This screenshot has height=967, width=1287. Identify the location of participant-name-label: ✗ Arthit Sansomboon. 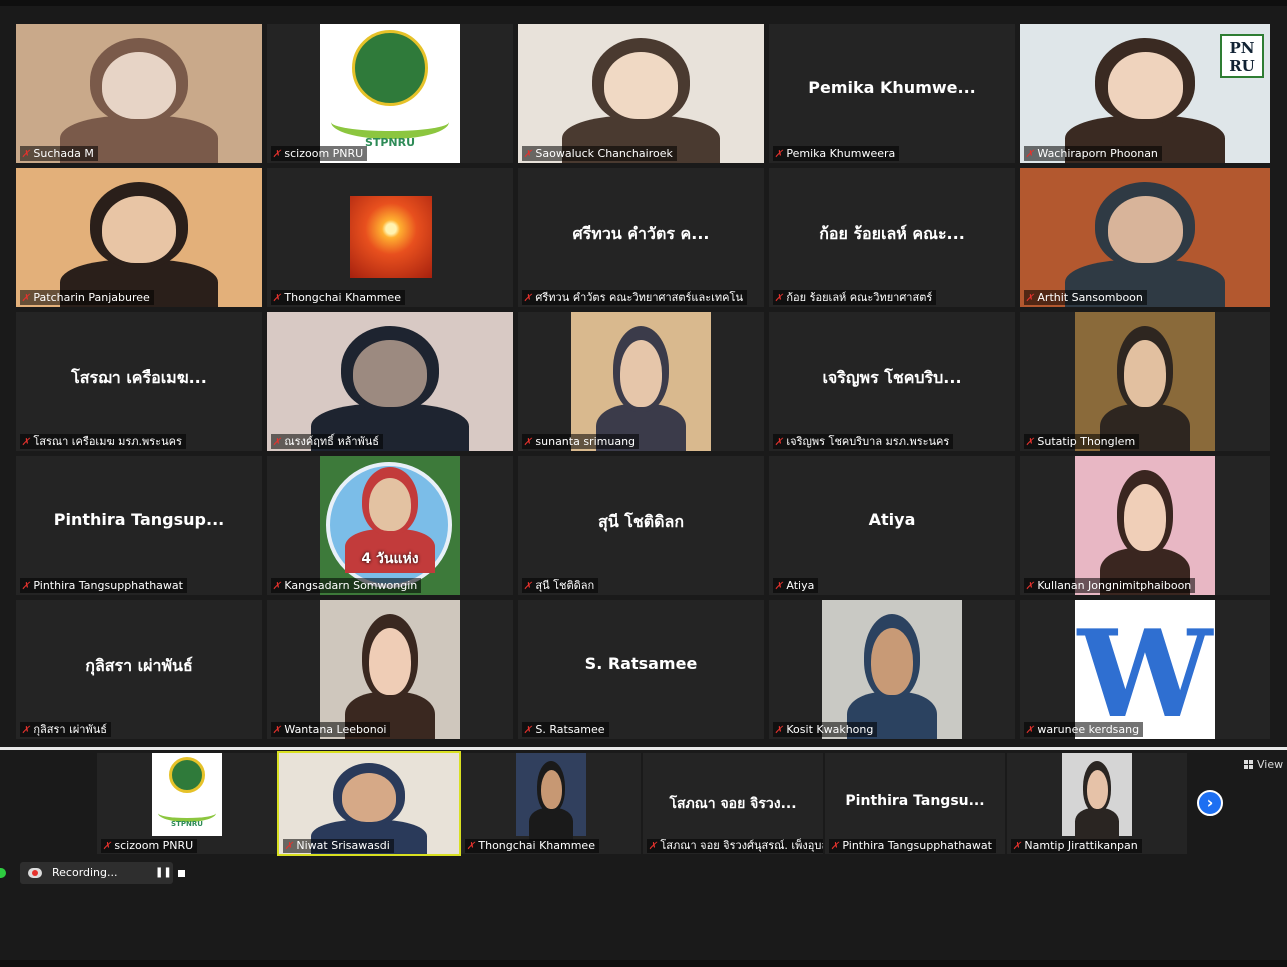
(1085, 297).